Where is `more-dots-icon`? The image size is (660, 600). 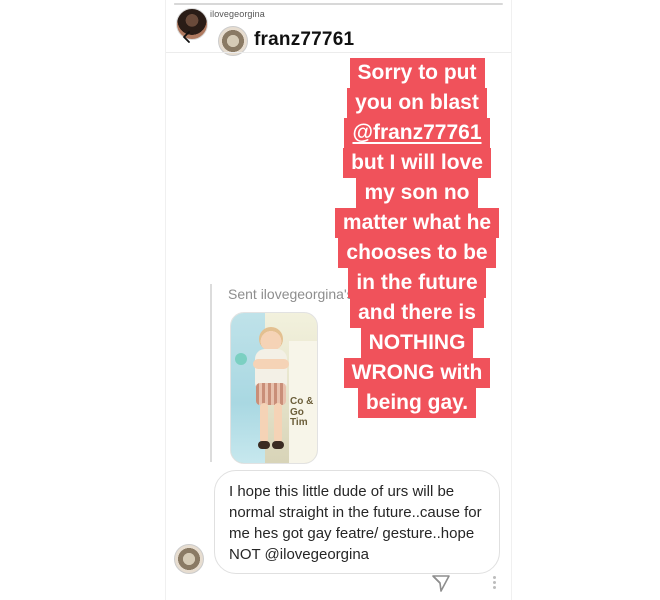 more-dots-icon is located at coordinates (495, 583).